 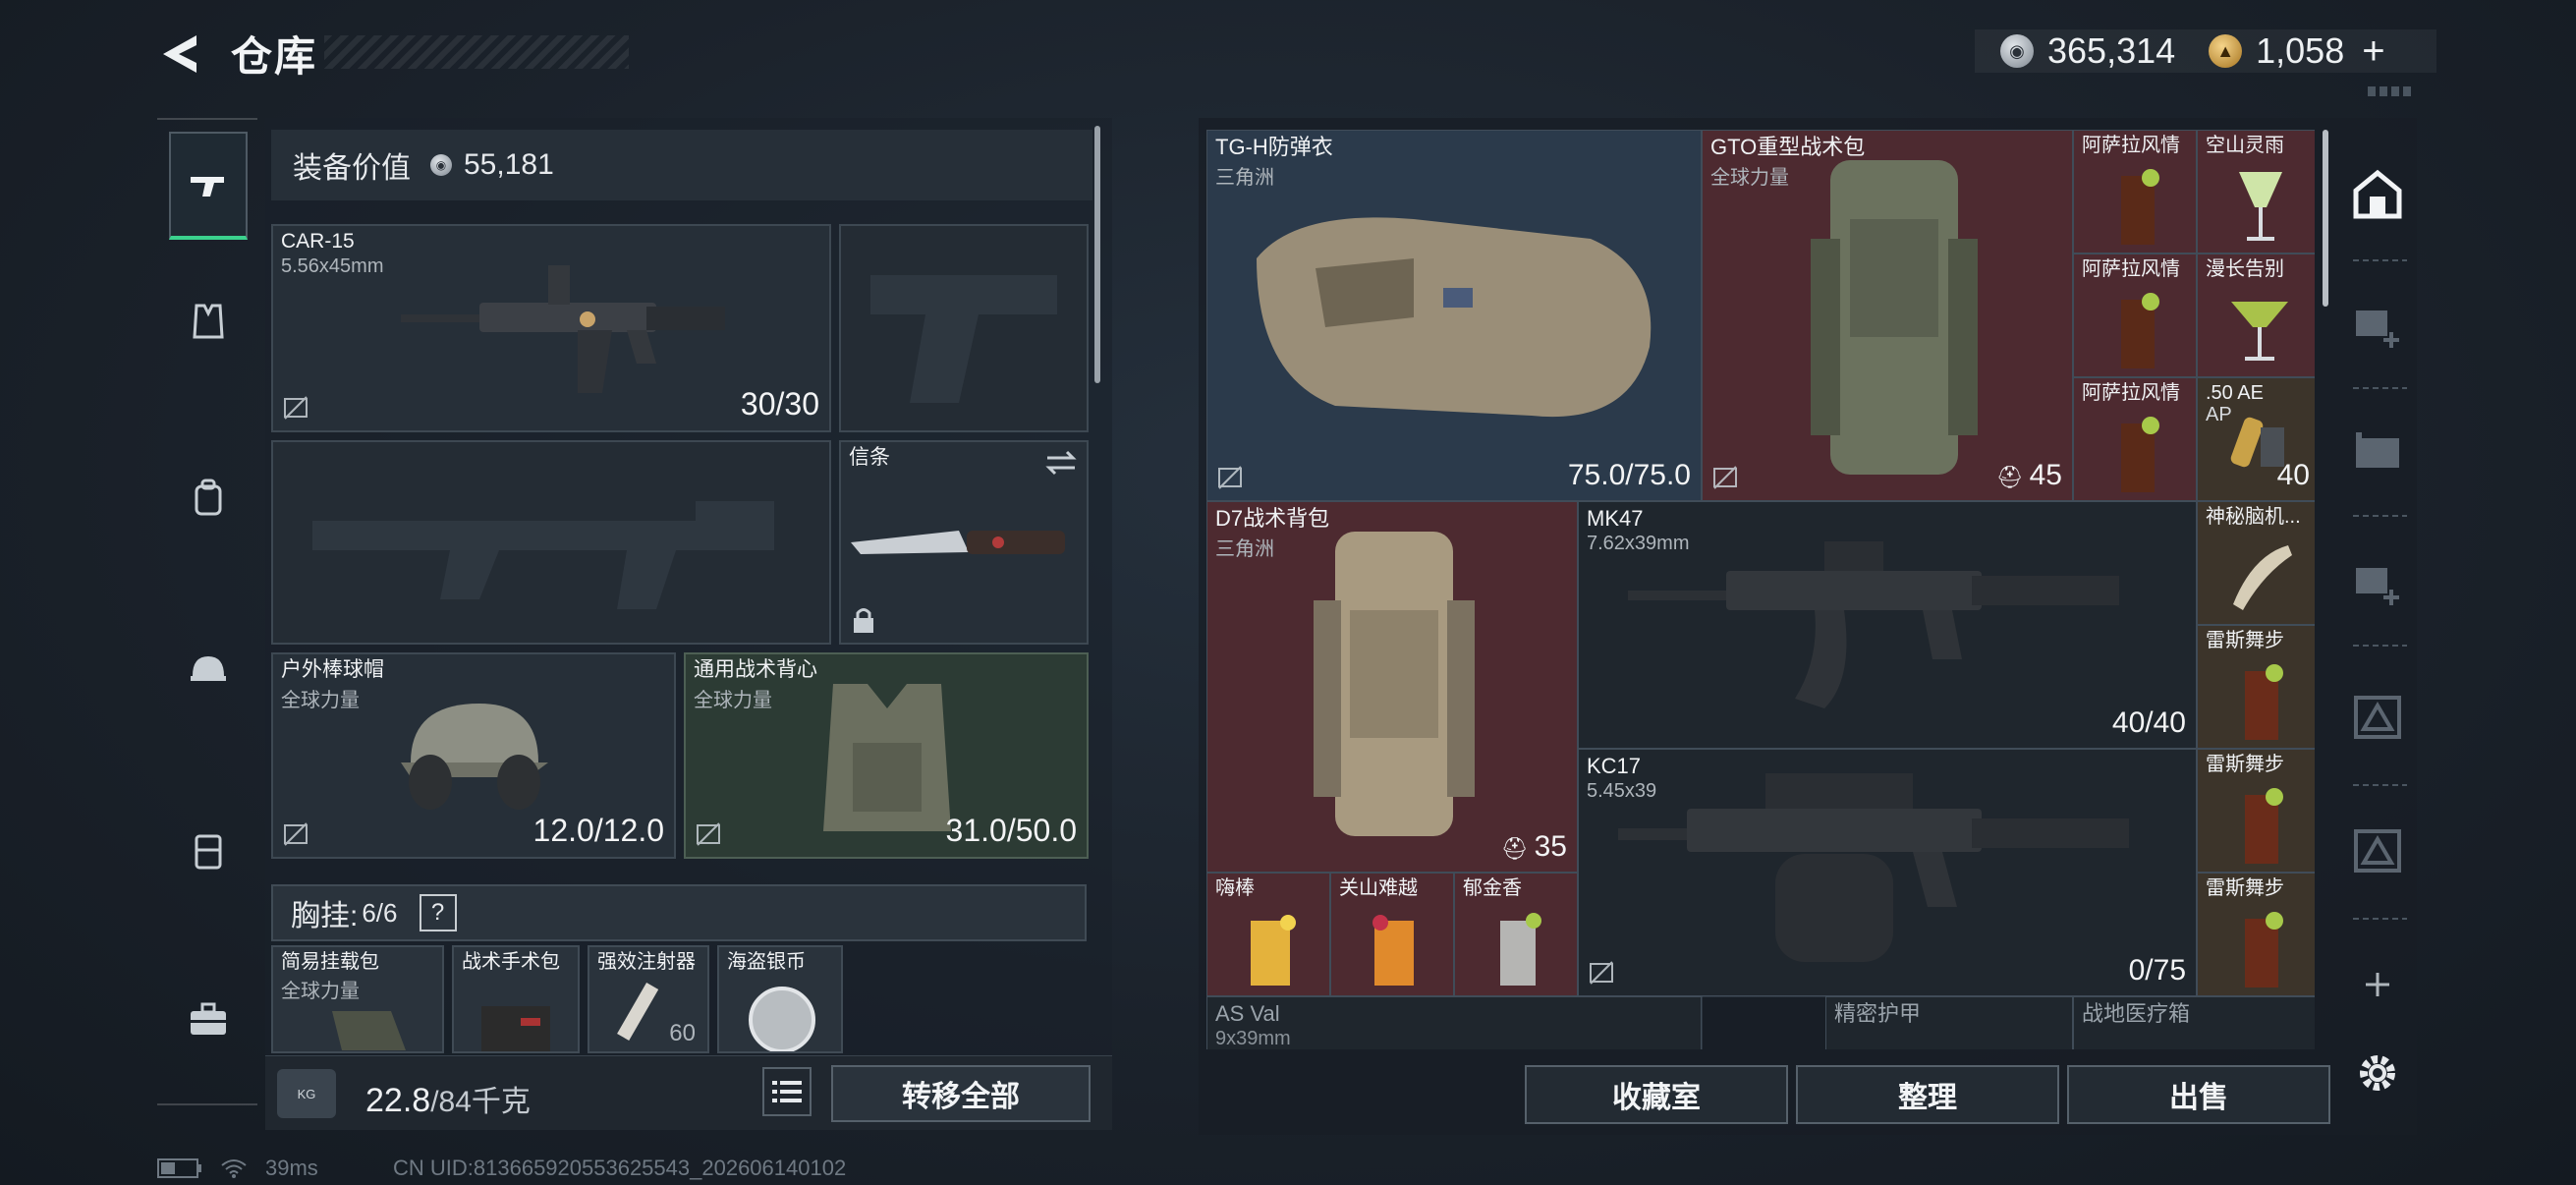 What do you see at coordinates (2325, 219) in the screenshot?
I see `storage-scrollbar` at bounding box center [2325, 219].